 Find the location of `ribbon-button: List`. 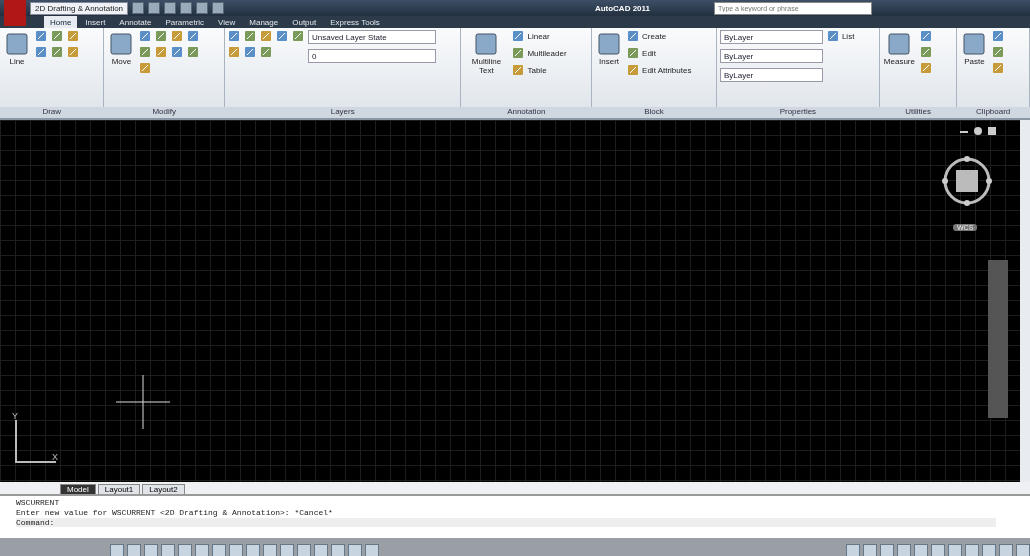

ribbon-button: List is located at coordinates (840, 36).